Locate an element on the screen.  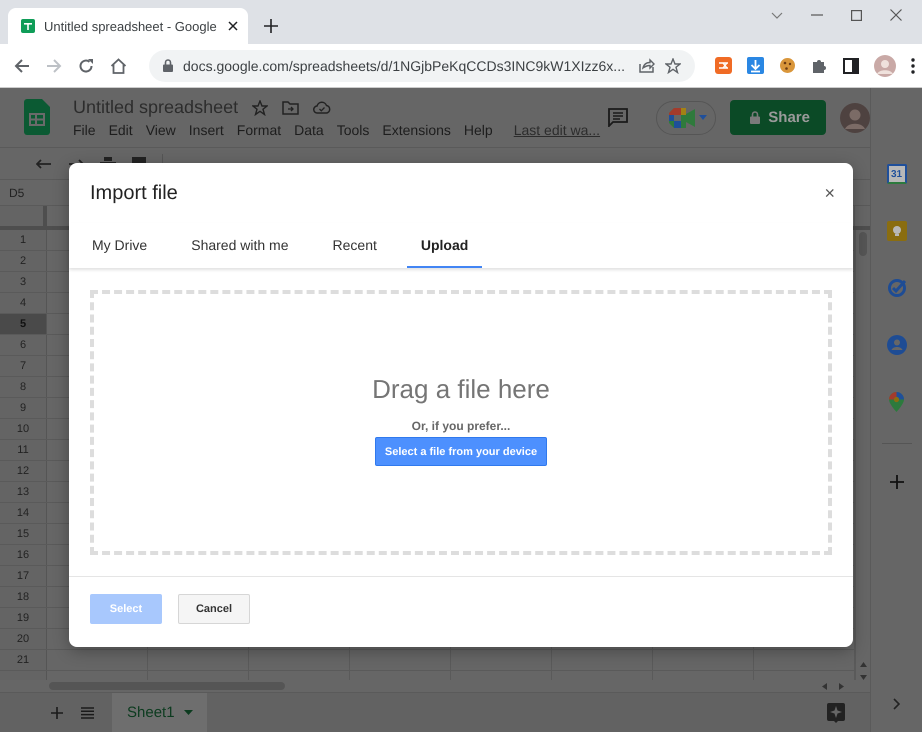
menu-item: File is located at coordinates (84, 130).